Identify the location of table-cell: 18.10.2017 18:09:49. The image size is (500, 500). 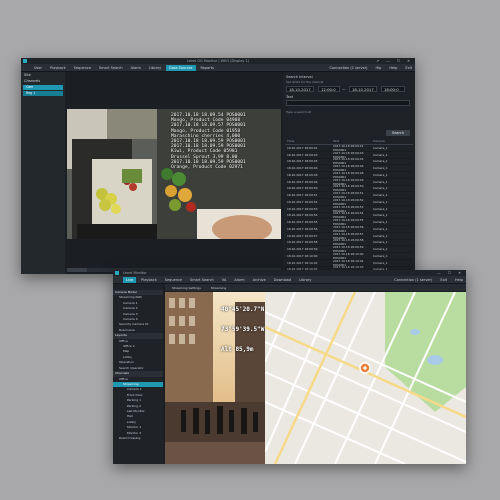
(302, 181).